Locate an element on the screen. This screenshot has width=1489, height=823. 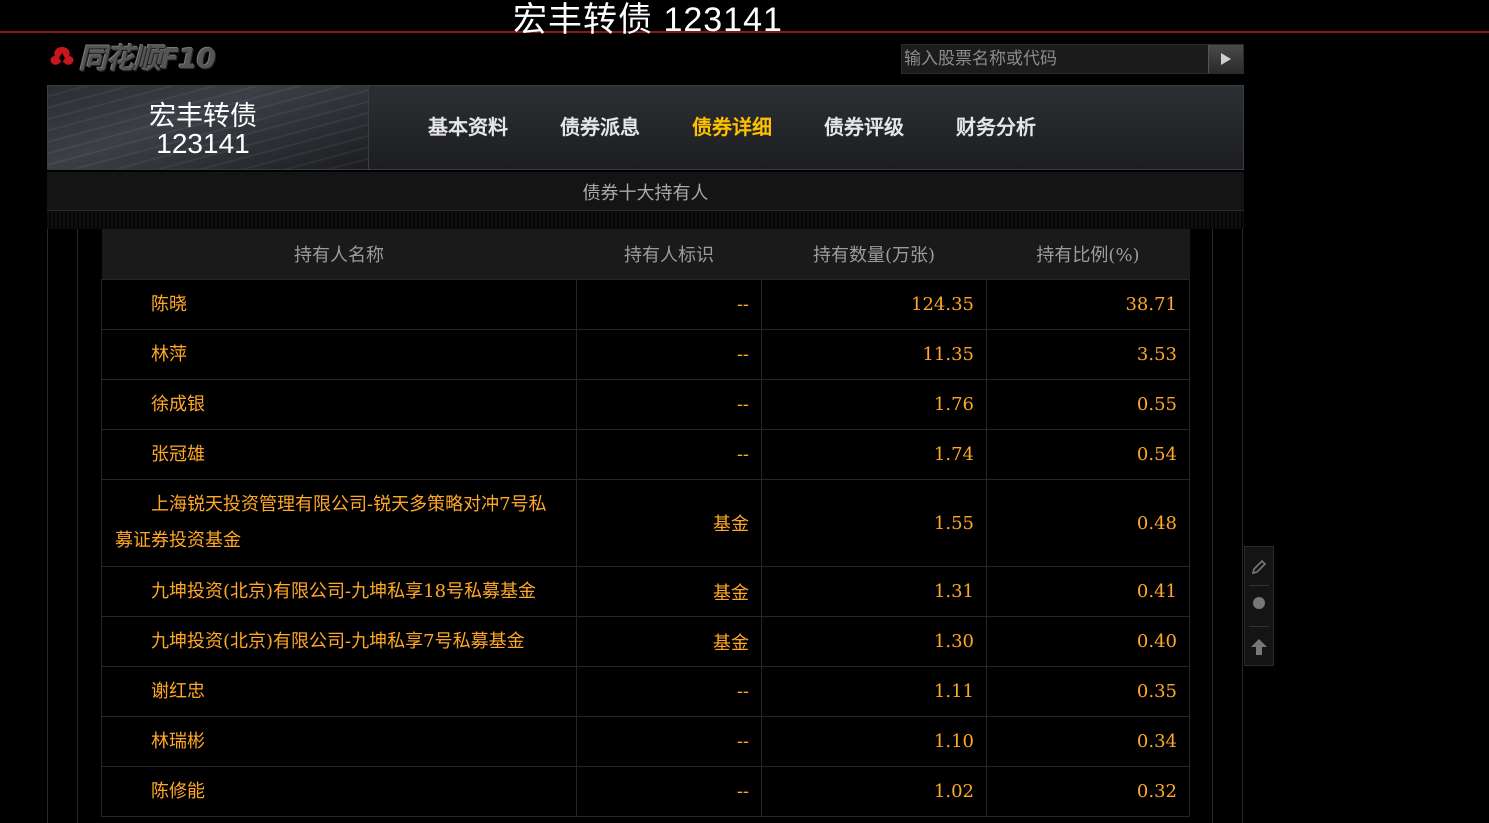
table-row: 徐成银 -- 1.76 0.55 is located at coordinates (645, 404).